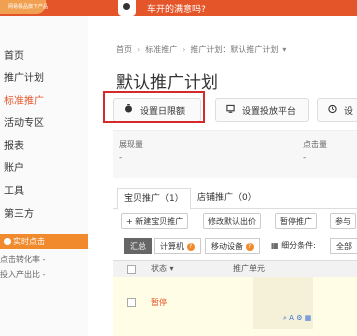 Image resolution: width=357 pixels, height=336 pixels. I want to click on new-item-promotion-button: + 新建宝贝推广, so click(155, 221).